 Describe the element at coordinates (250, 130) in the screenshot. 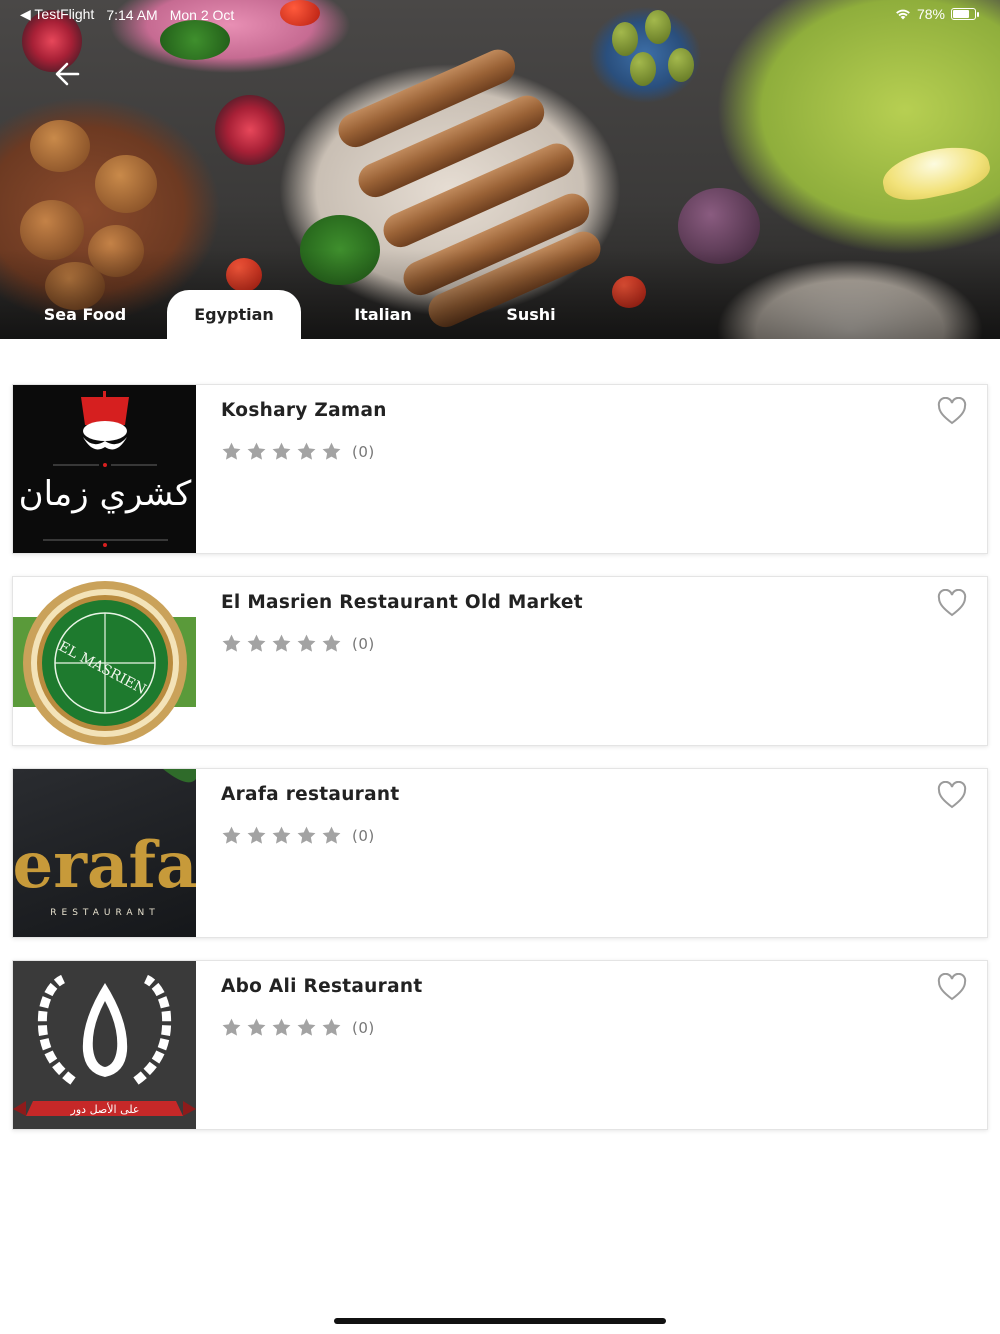

I see `fig-image` at that location.